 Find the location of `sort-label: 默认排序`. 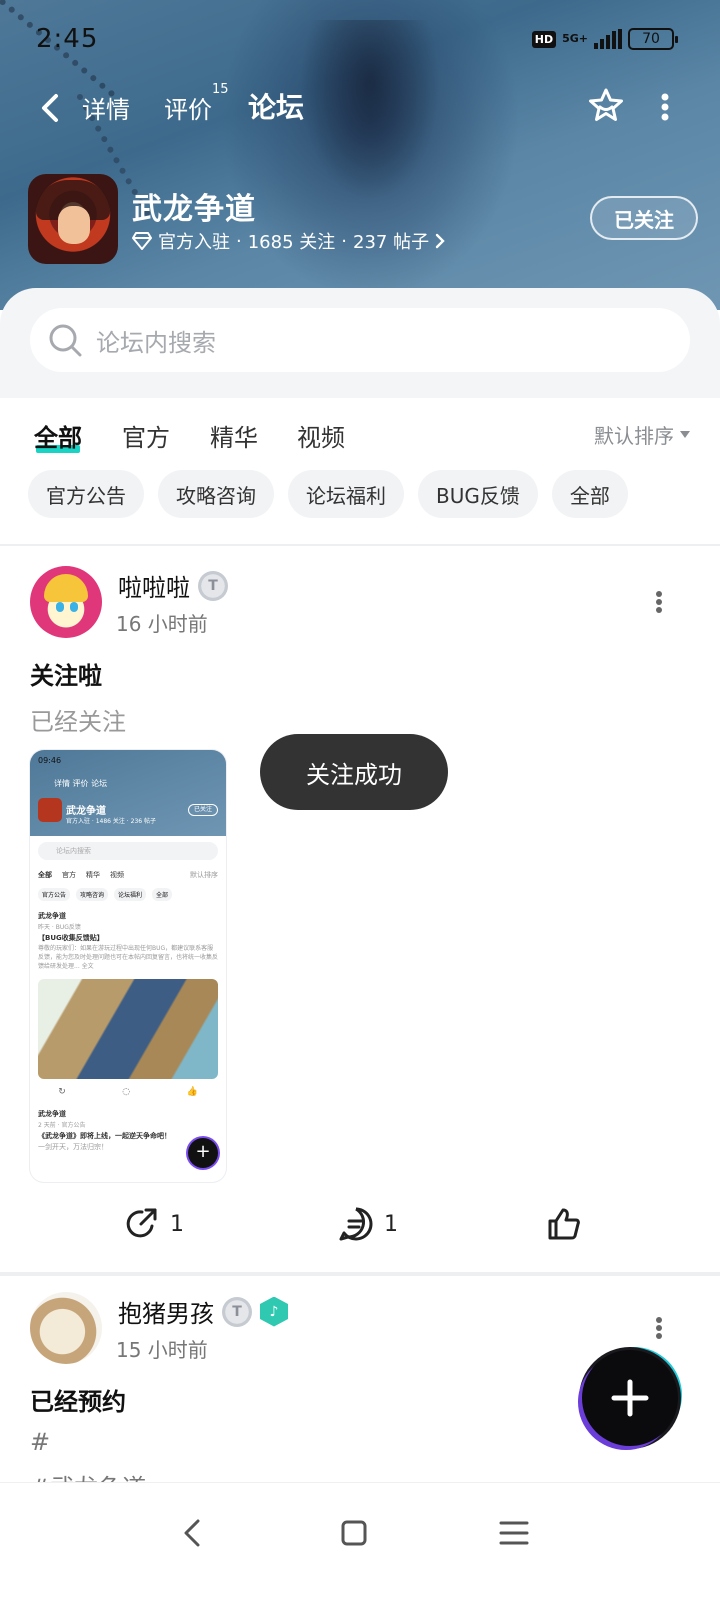

sort-label: 默认排序 is located at coordinates (634, 436).